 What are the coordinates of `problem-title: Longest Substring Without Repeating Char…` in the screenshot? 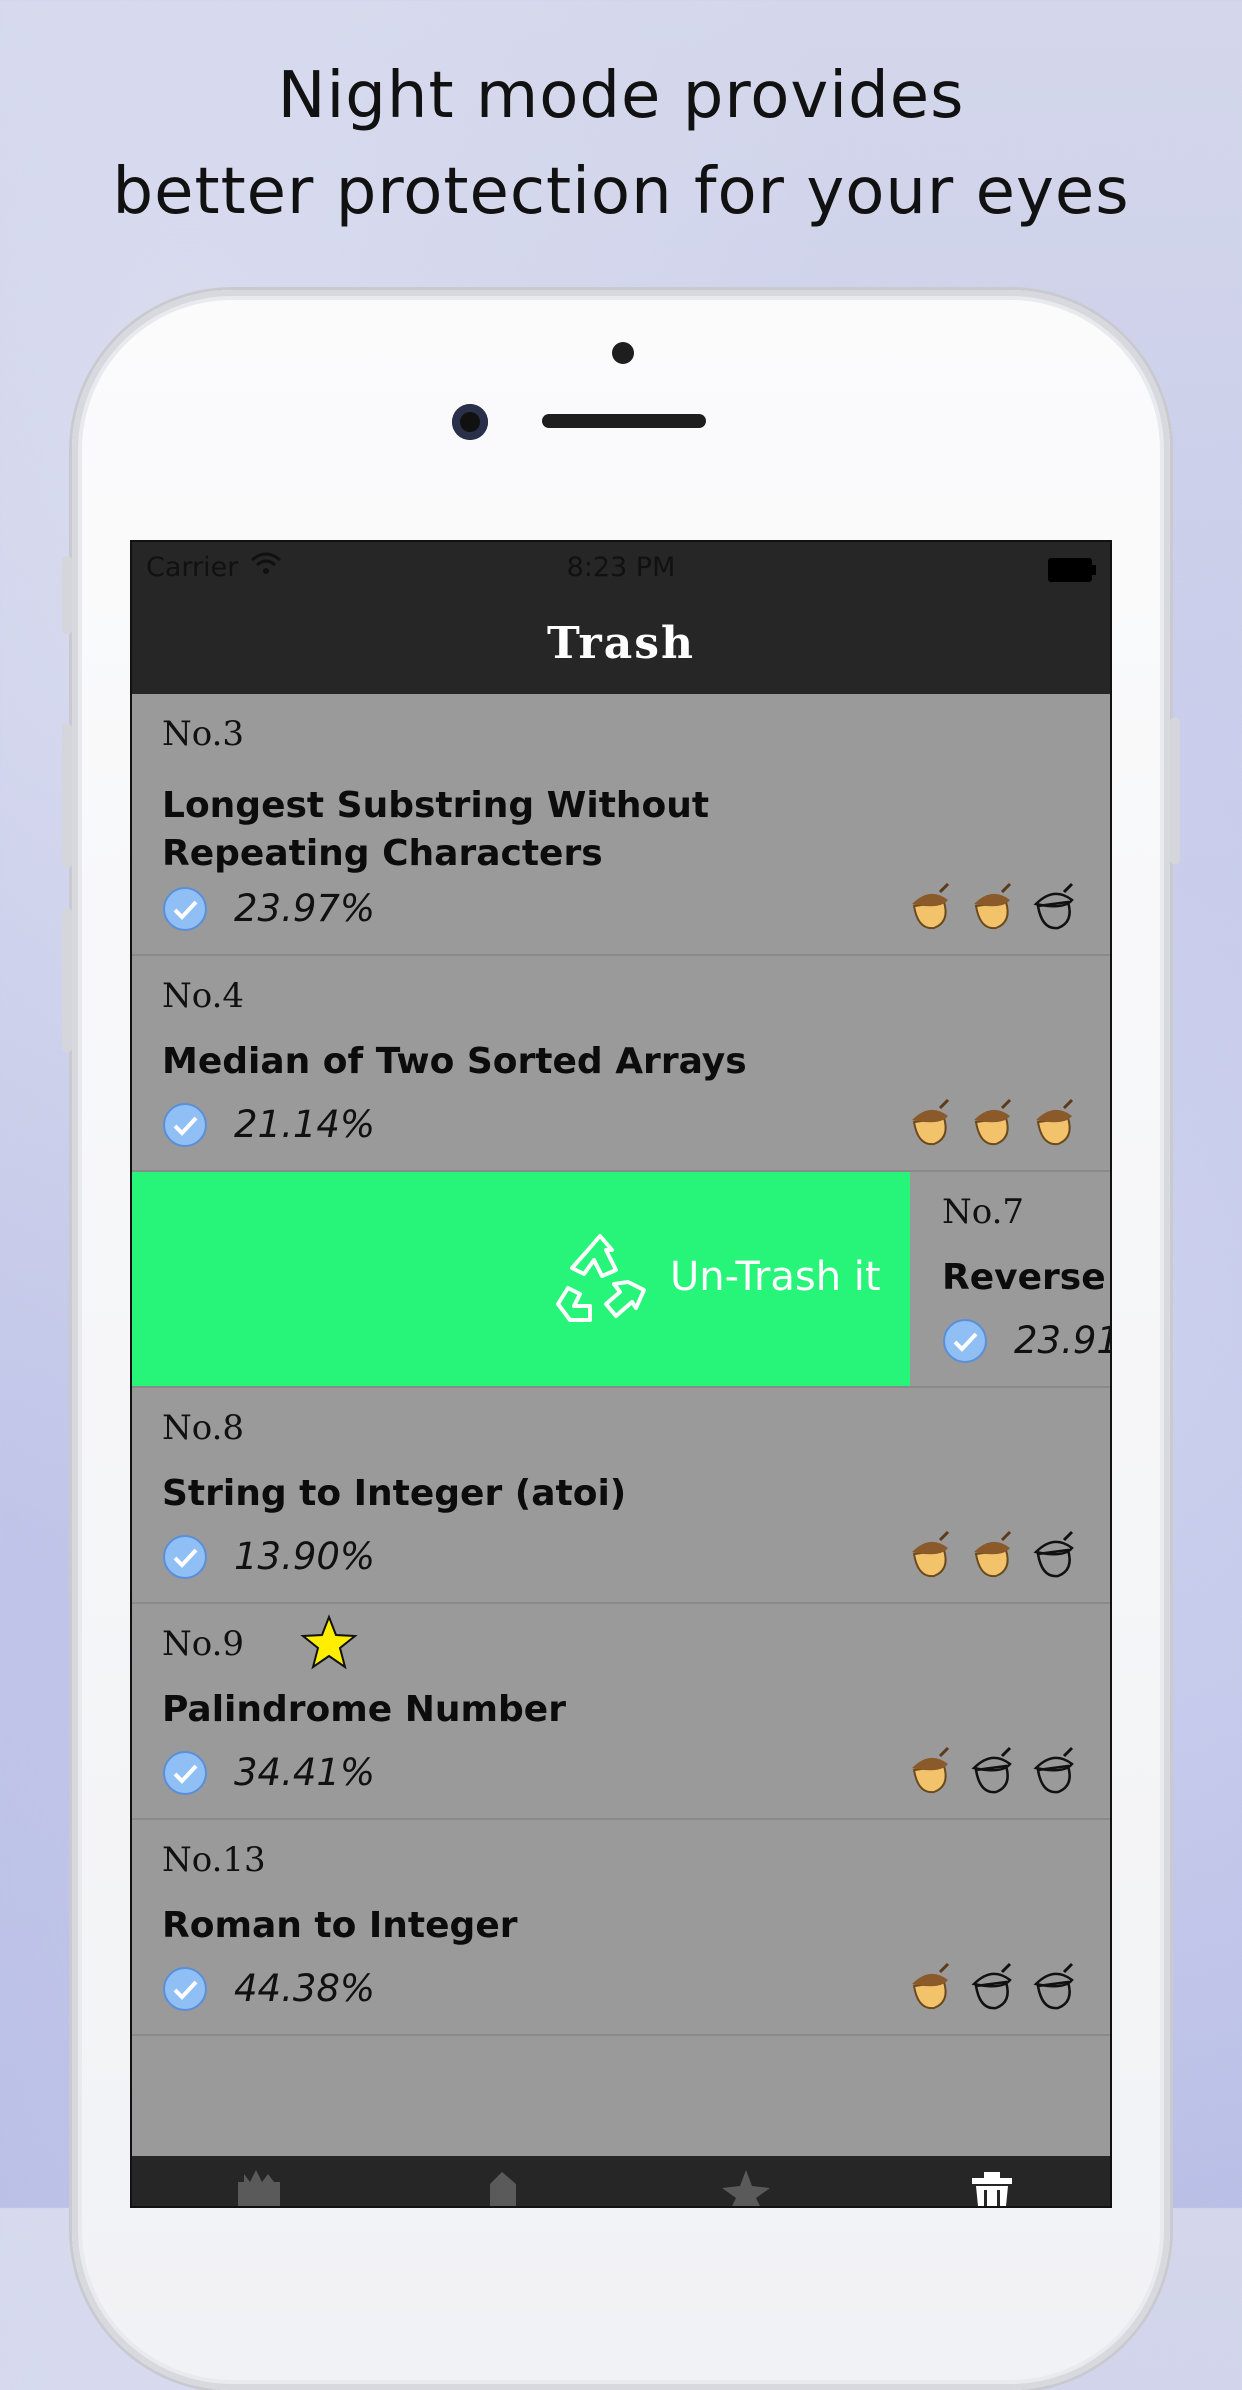 It's located at (436, 829).